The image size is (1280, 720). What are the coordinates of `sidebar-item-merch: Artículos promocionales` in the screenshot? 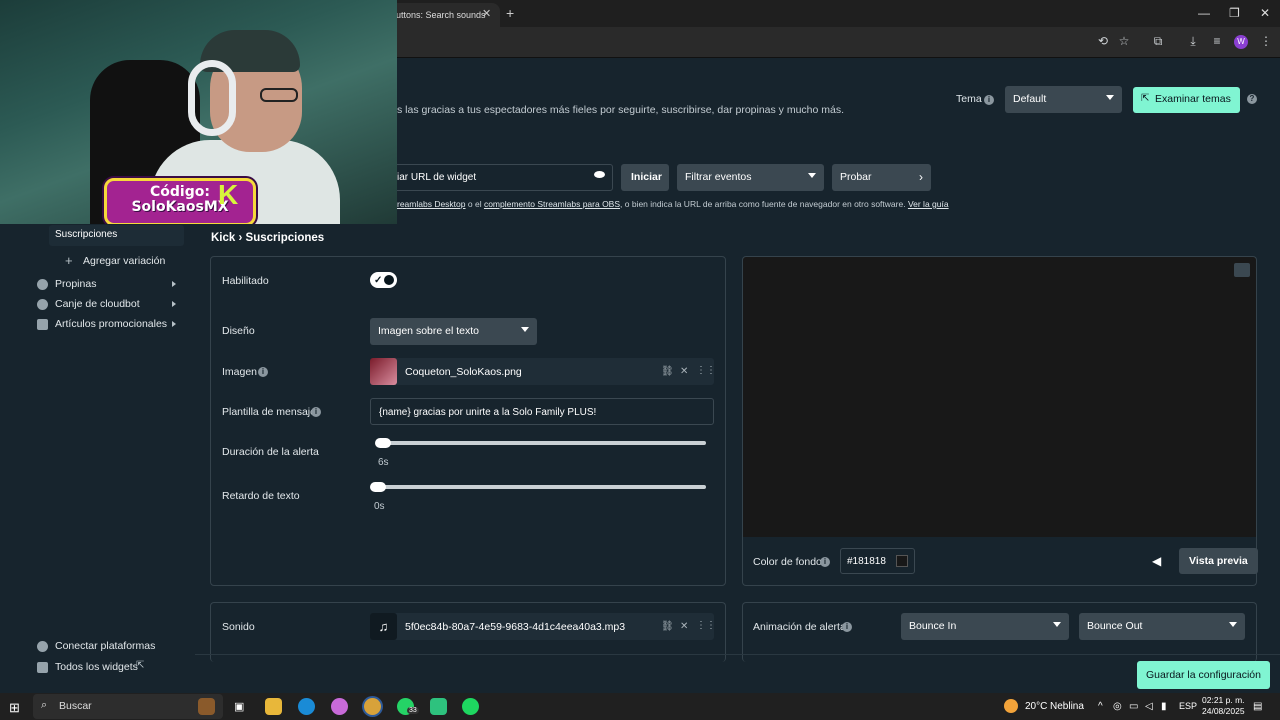 It's located at (111, 324).